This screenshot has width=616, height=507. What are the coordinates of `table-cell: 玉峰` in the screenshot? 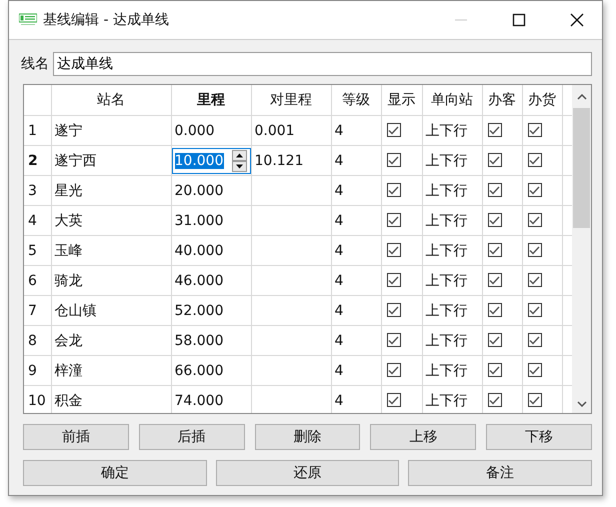 It's located at (111, 251).